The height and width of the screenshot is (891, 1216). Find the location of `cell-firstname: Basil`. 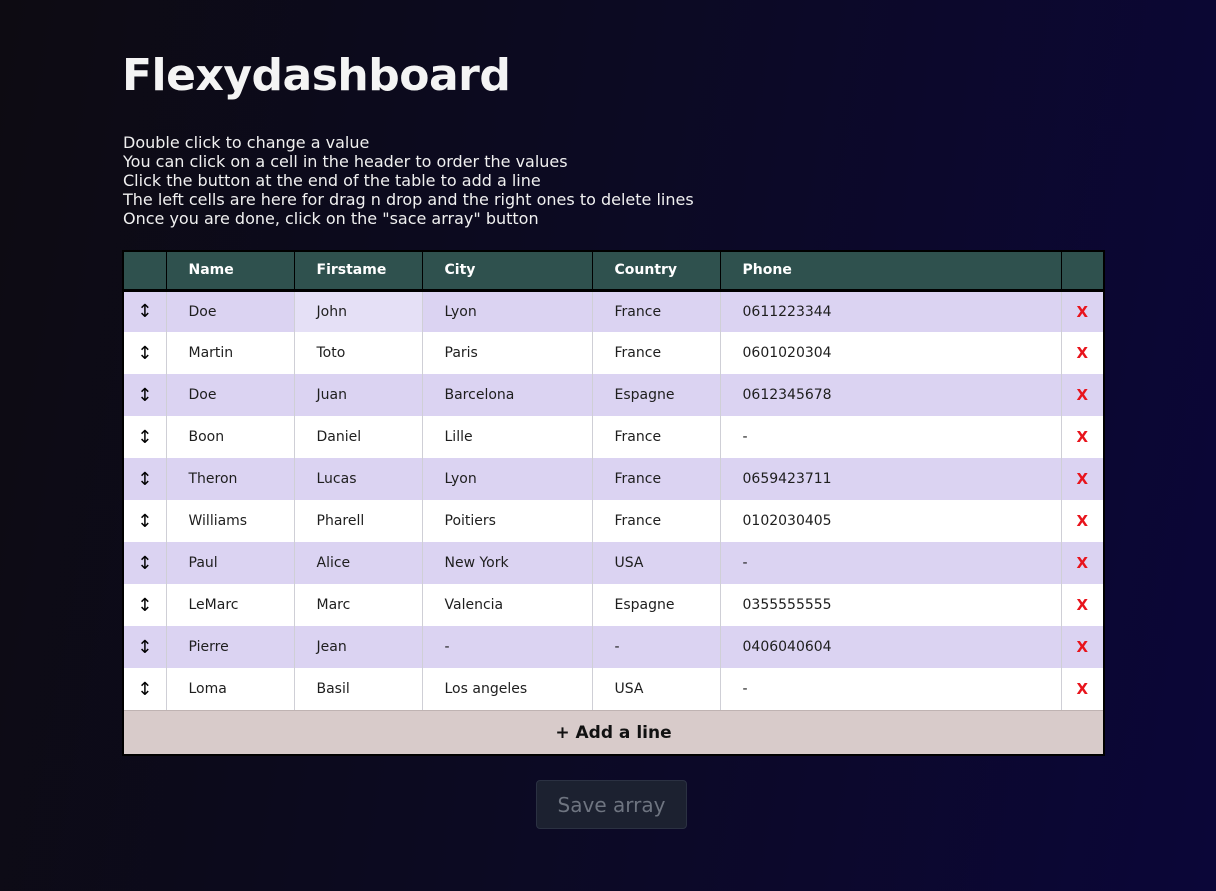

cell-firstname: Basil is located at coordinates (358, 689).